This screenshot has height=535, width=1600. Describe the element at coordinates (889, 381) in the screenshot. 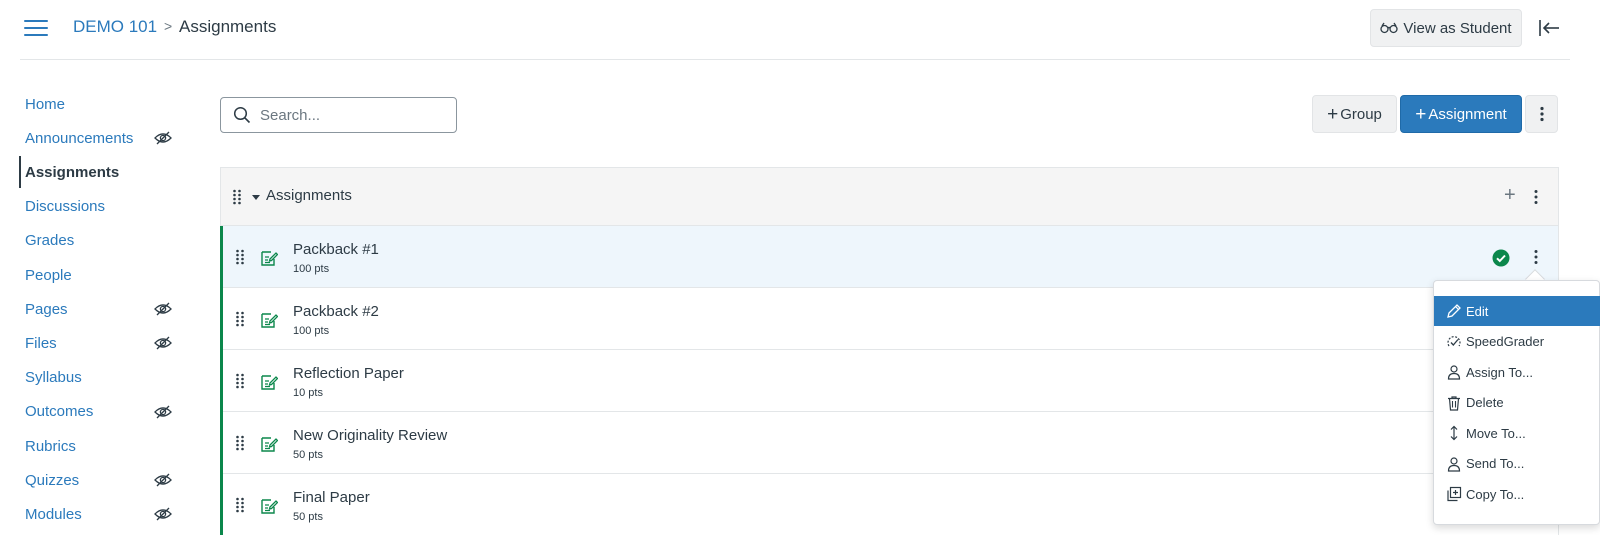

I see `assignment-row: Reflection Paper 10 pts` at that location.